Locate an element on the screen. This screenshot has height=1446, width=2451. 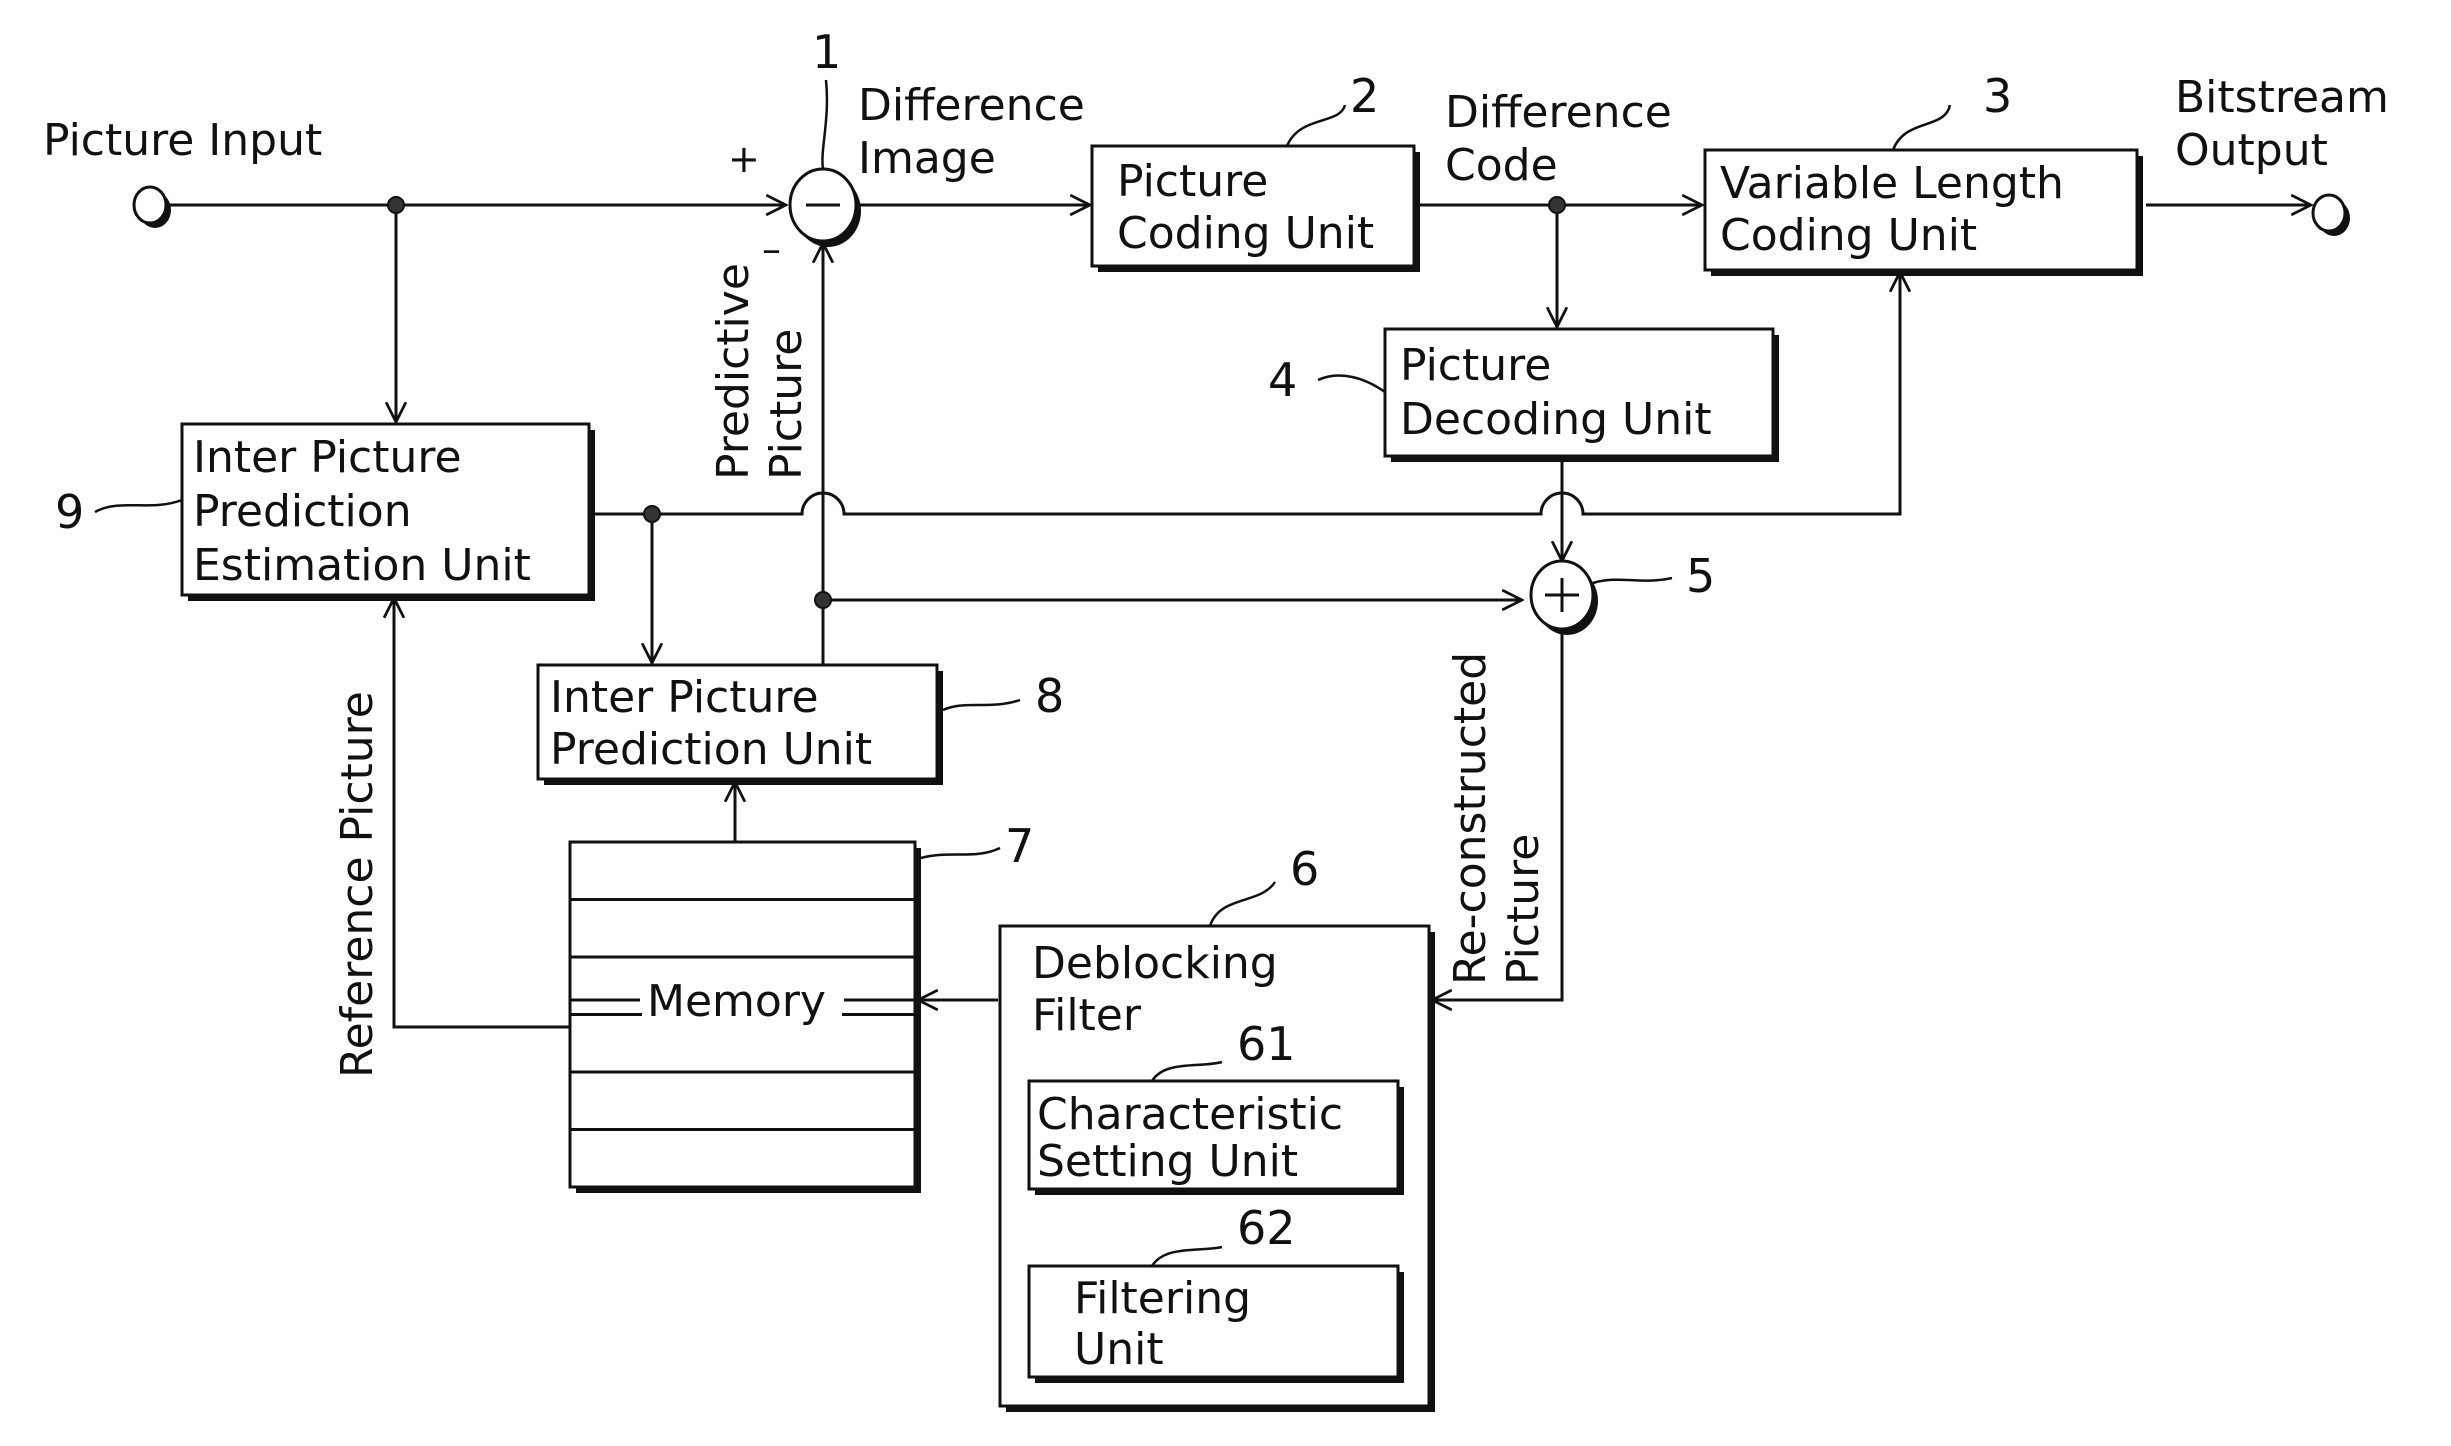
output-terminal-icon is located at coordinates (2330, 214).